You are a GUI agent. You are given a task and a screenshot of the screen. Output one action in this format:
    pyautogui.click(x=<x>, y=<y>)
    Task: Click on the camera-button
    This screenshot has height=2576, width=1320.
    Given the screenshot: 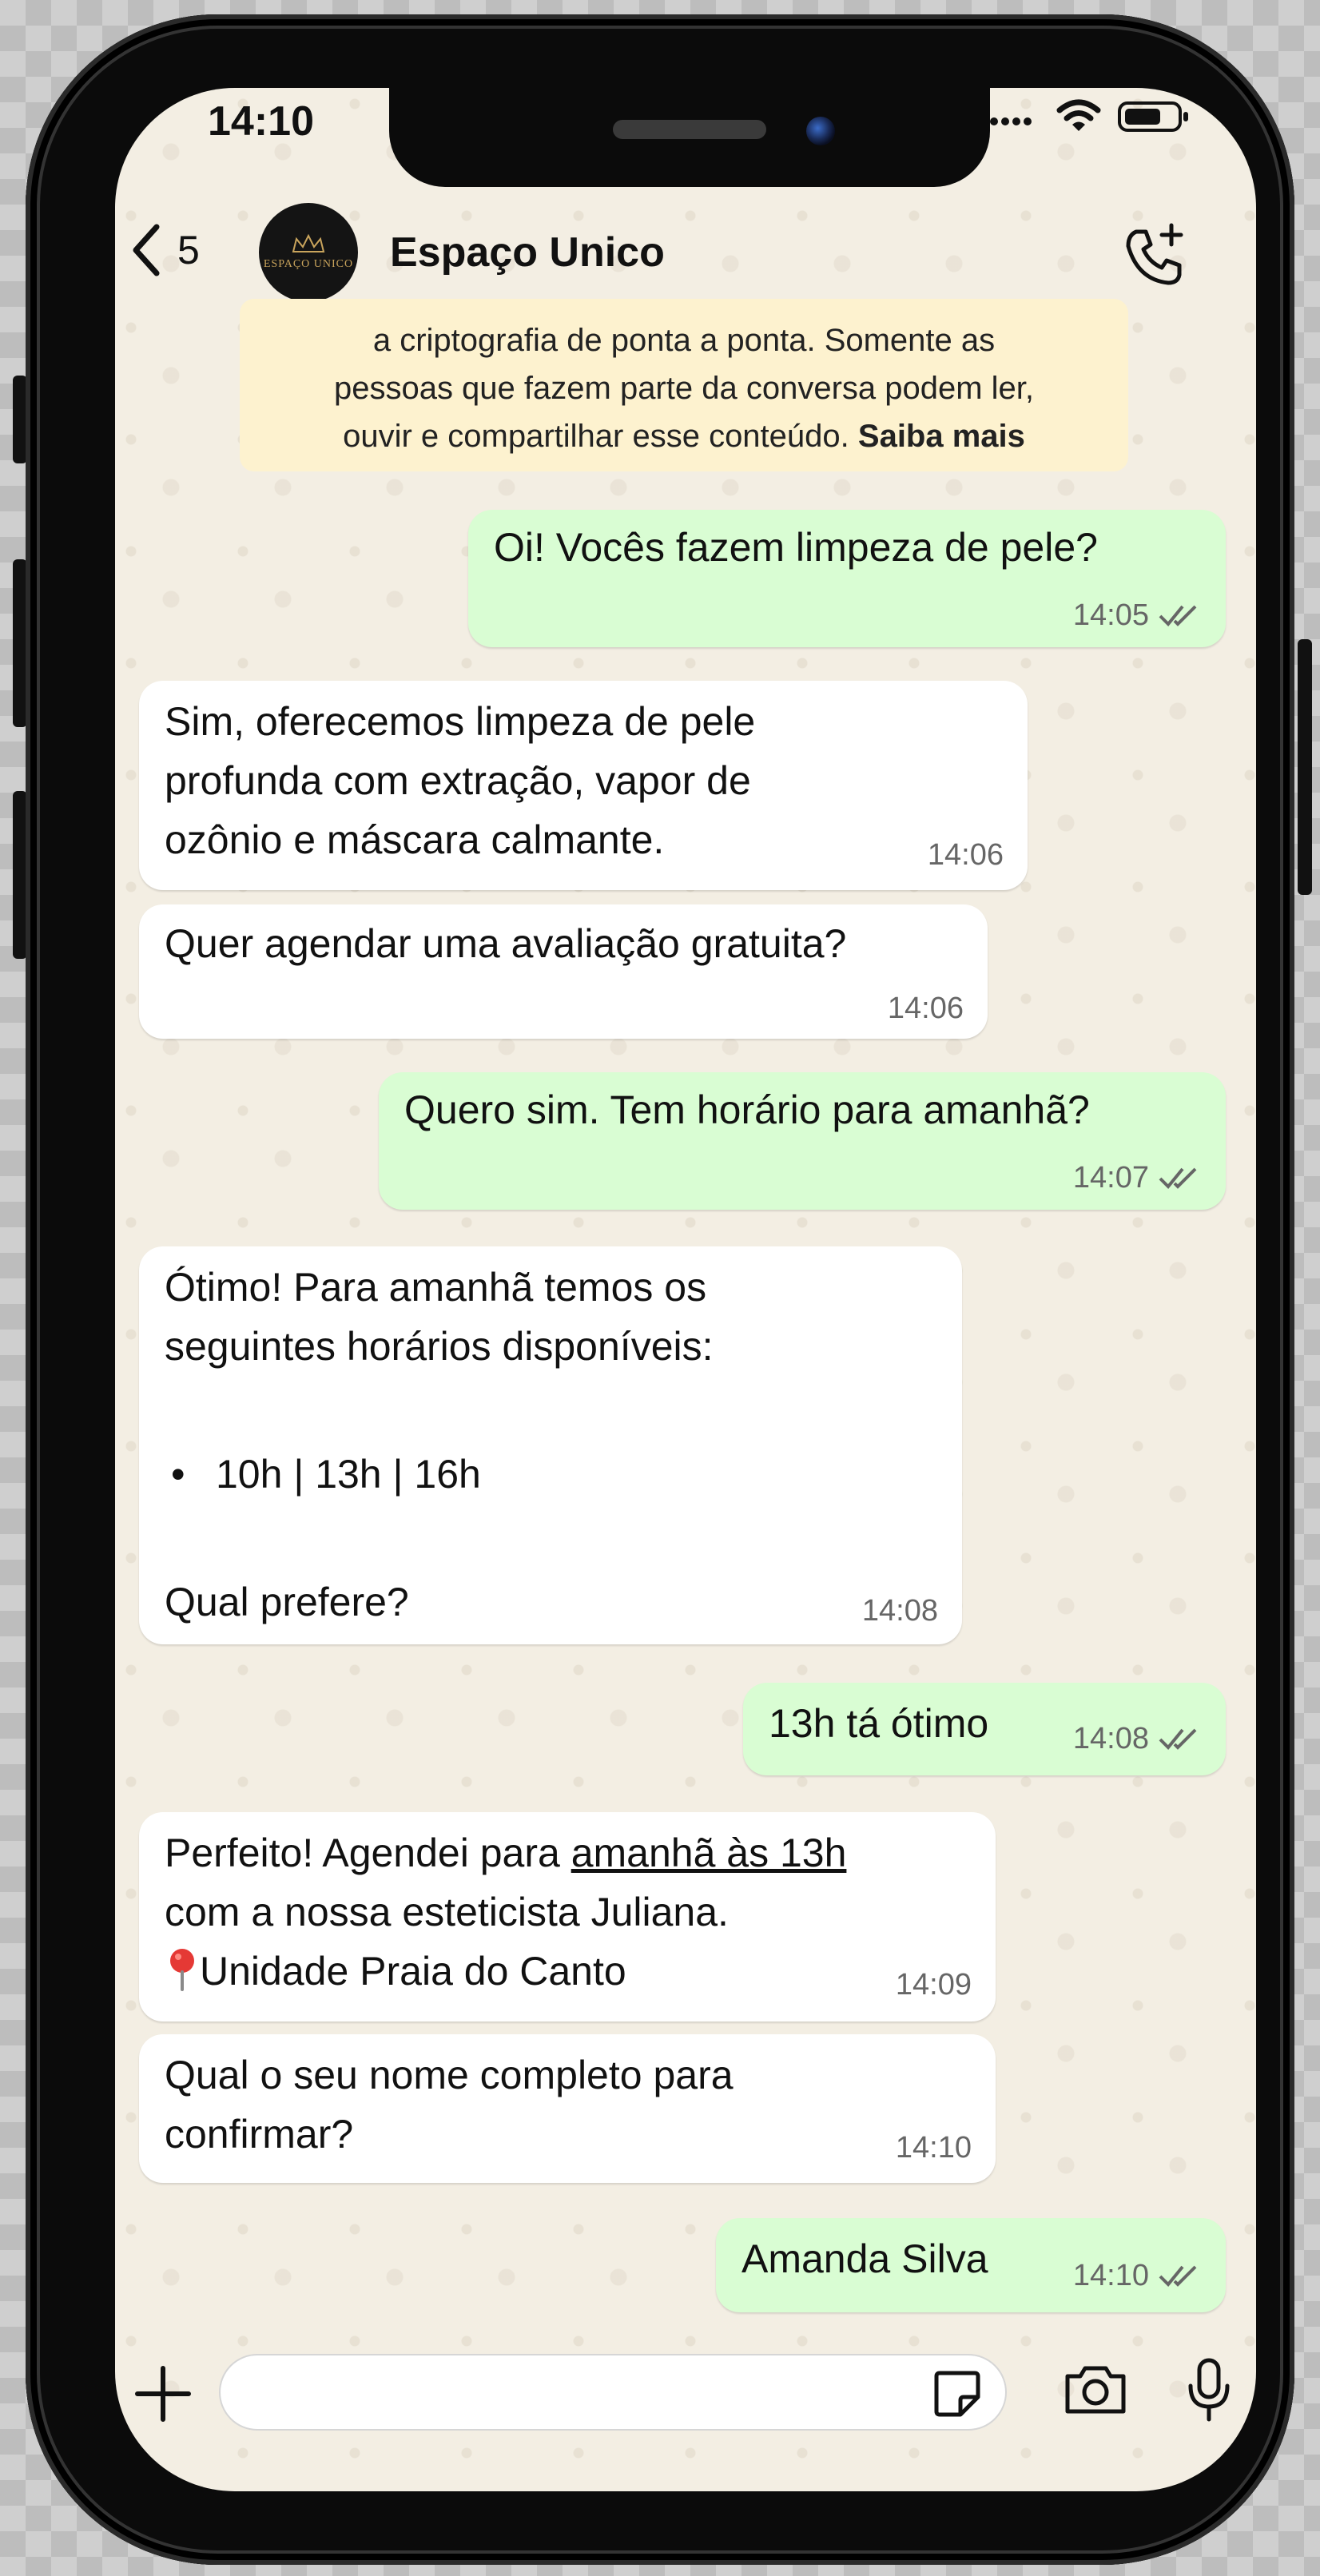 What is the action you would take?
    pyautogui.click(x=1095, y=2391)
    